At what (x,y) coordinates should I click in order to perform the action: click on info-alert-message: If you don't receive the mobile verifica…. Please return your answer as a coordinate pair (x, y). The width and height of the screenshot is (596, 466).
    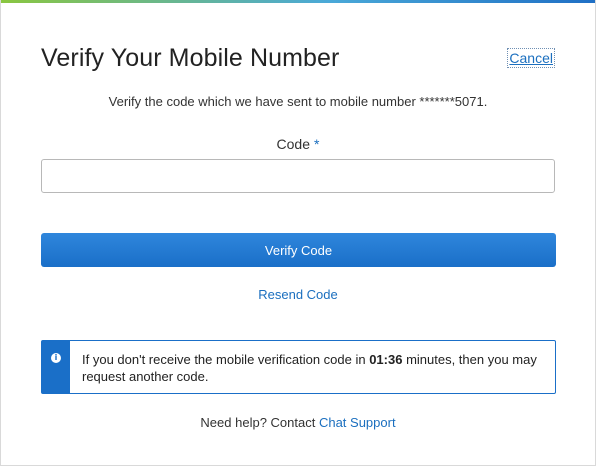
    Looking at the image, I should click on (313, 368).